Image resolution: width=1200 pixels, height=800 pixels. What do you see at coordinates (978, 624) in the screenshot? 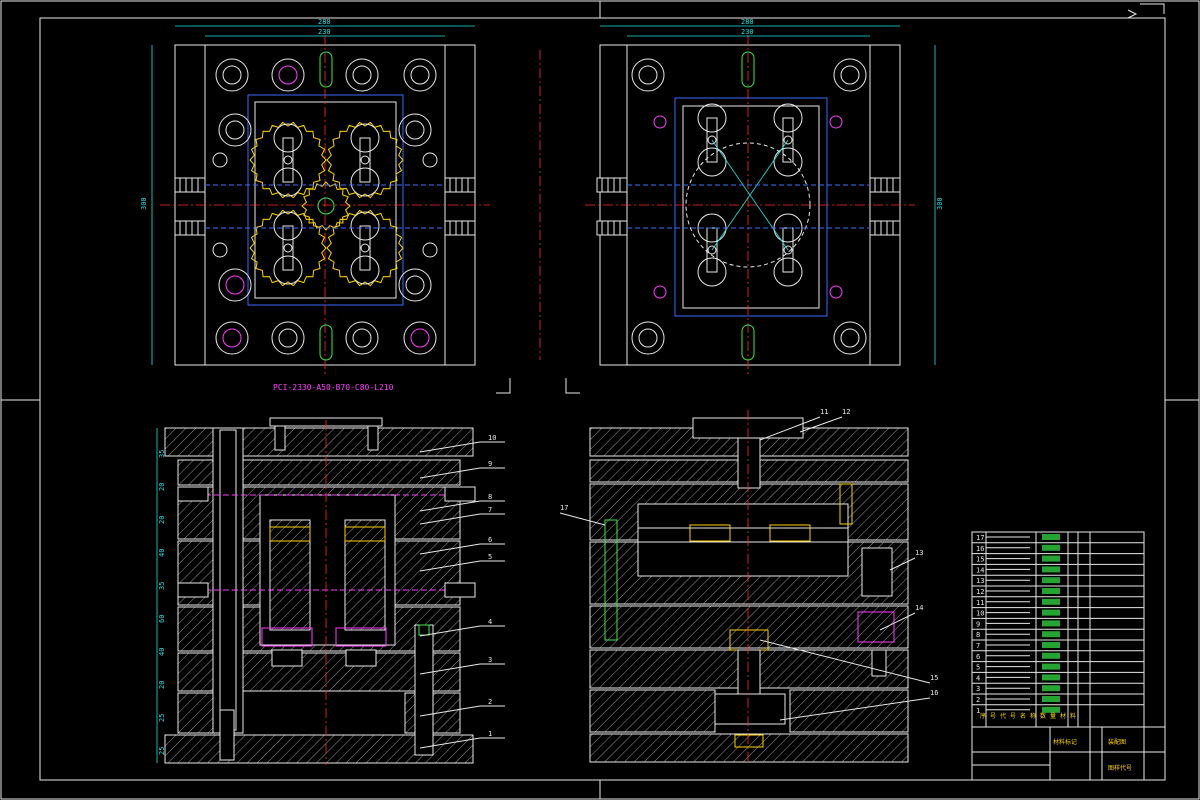
I see `title-row-number: 9` at bounding box center [978, 624].